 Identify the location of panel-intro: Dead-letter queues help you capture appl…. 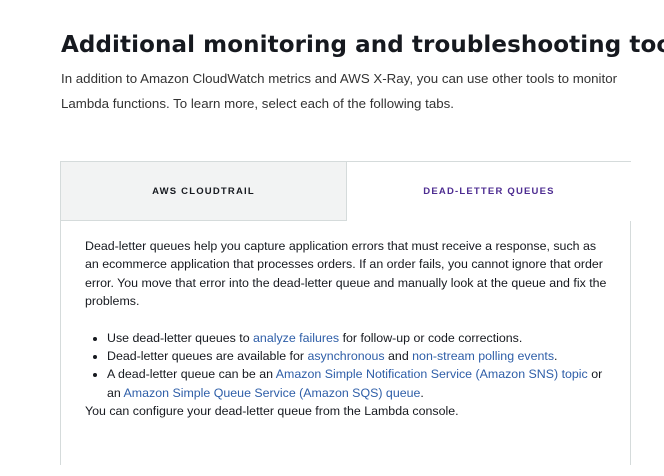
(346, 274).